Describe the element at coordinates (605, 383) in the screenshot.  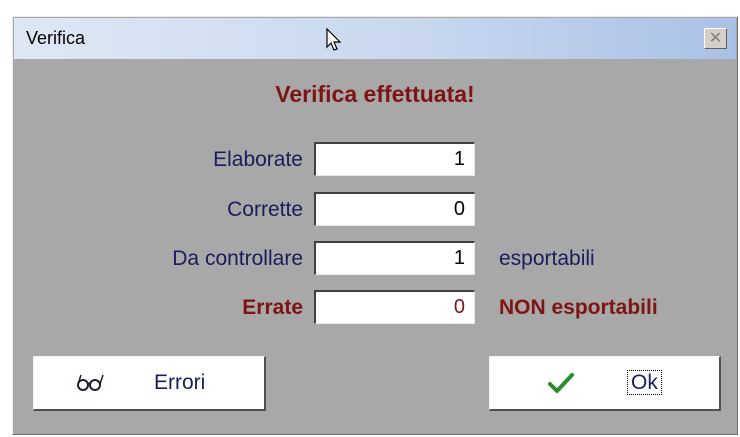
I see `ok-button: Ok` at that location.